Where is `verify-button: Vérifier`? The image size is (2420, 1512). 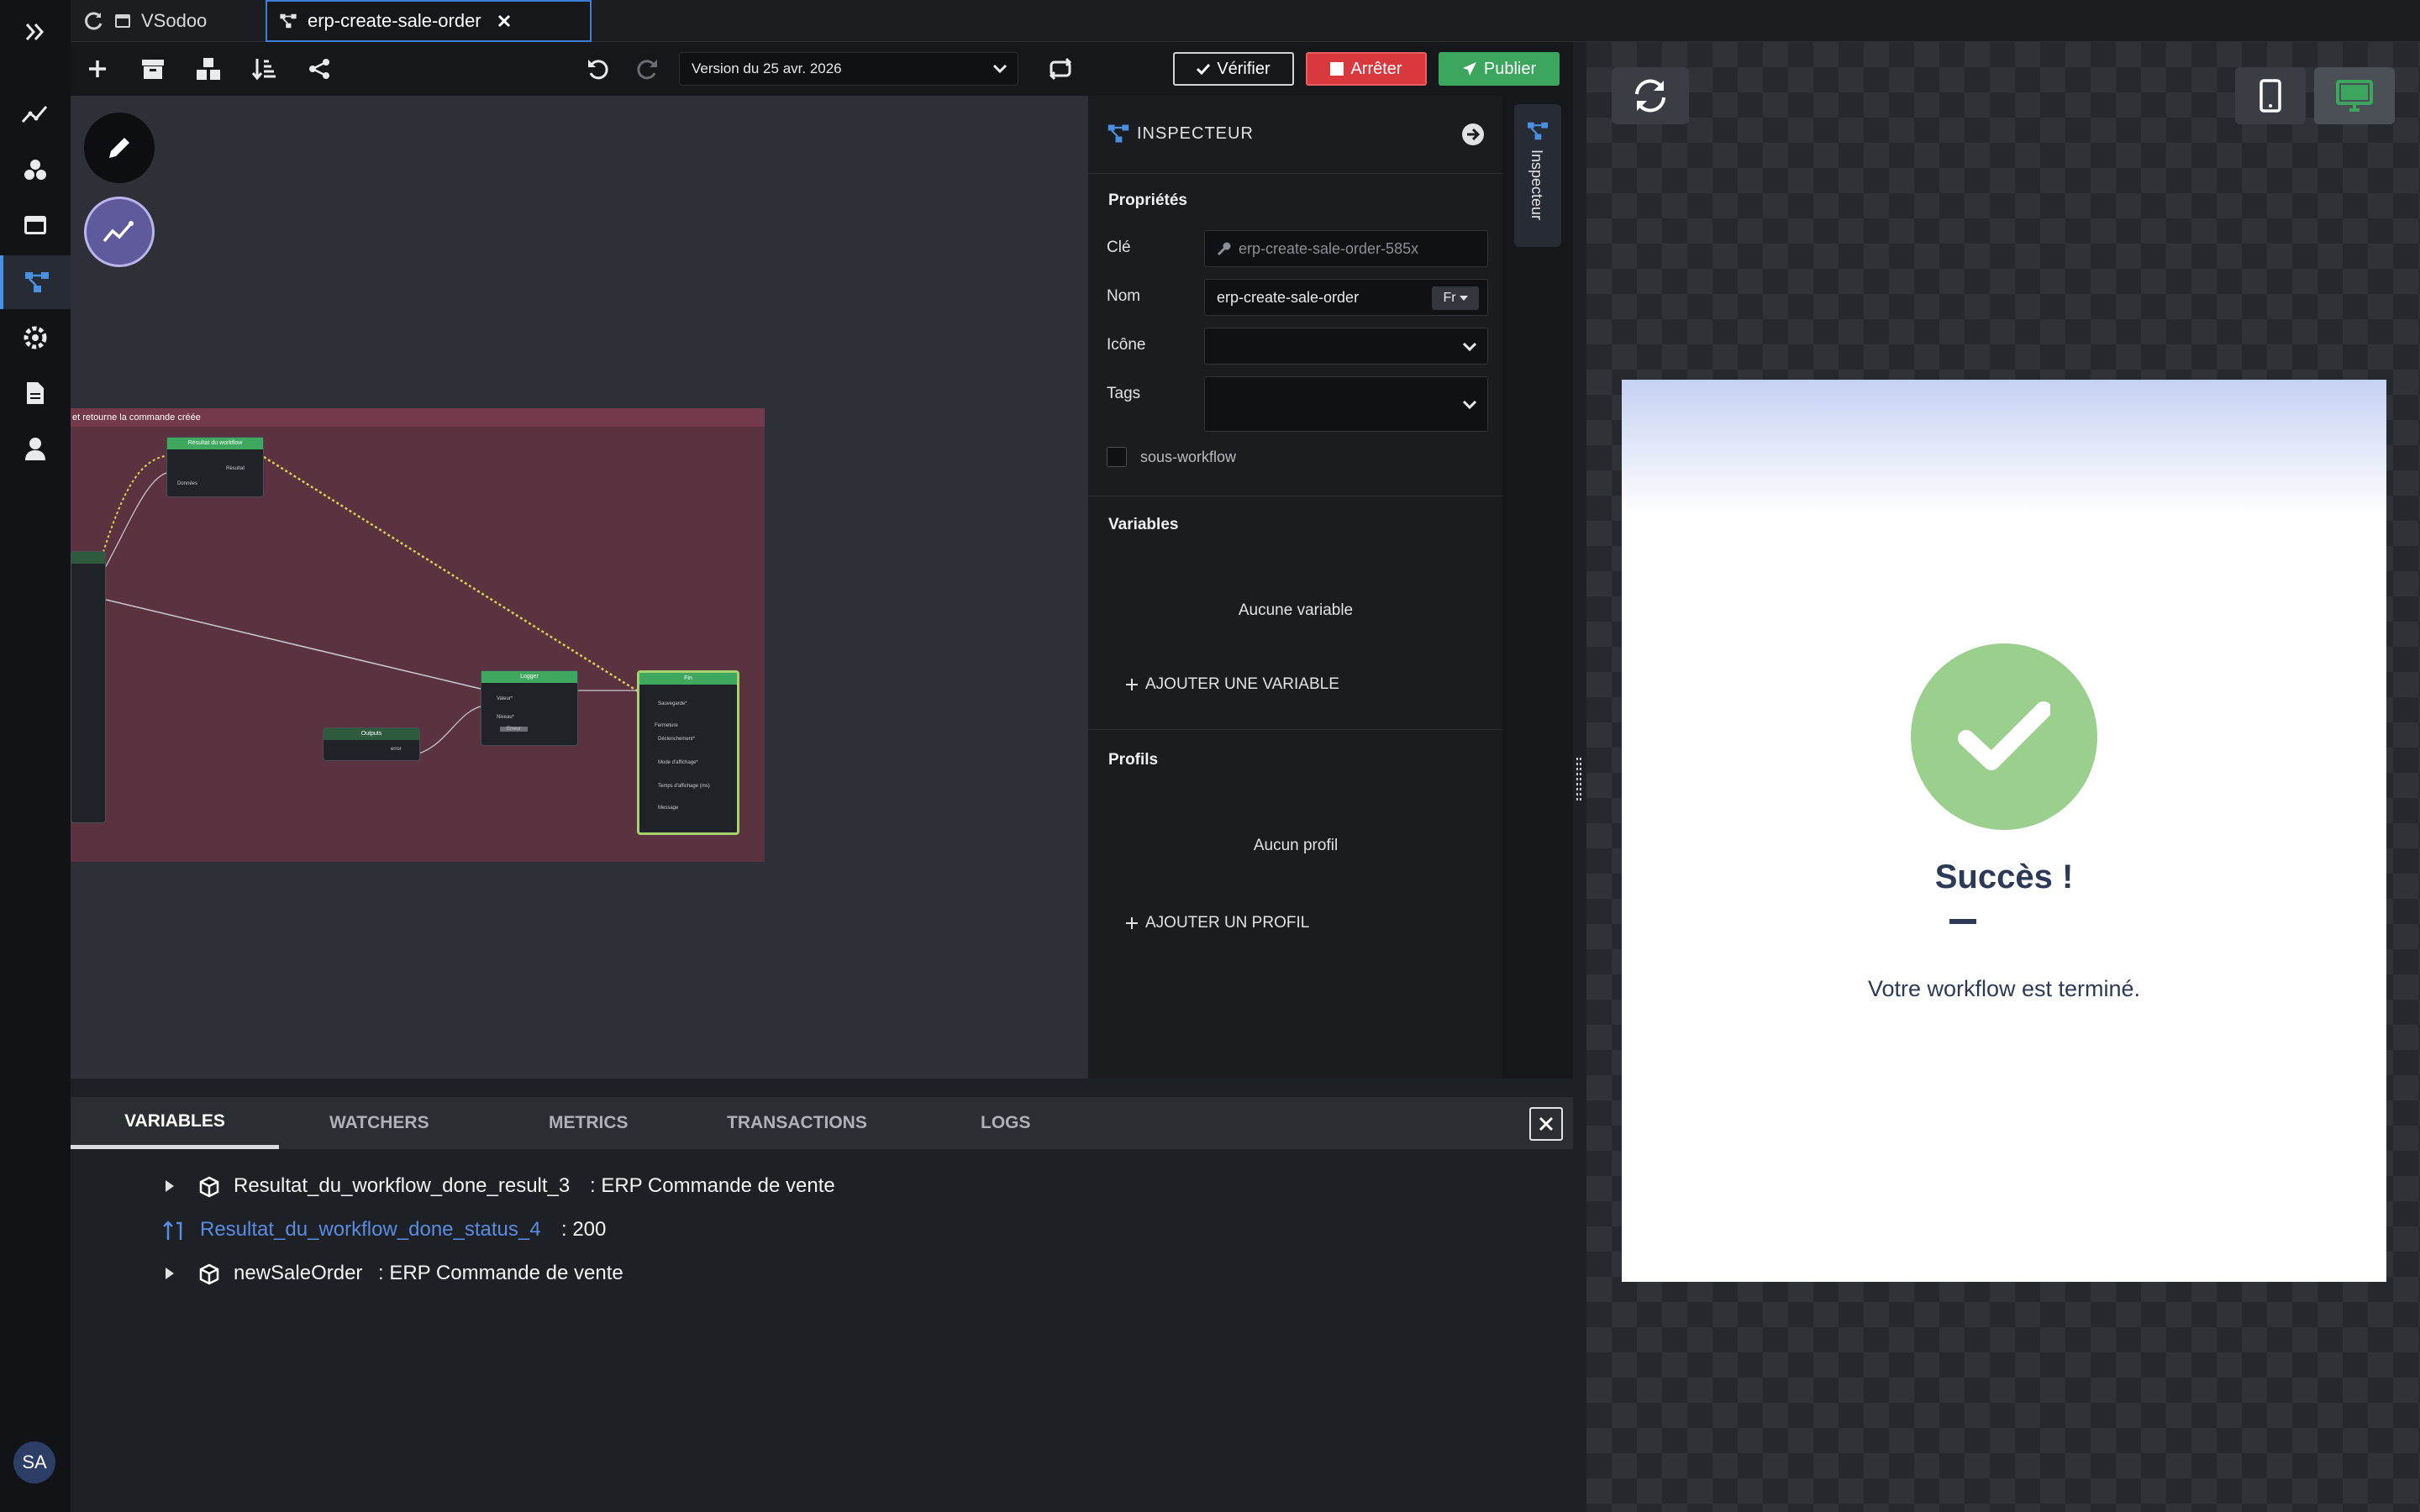 verify-button: Vérifier is located at coordinates (1233, 69).